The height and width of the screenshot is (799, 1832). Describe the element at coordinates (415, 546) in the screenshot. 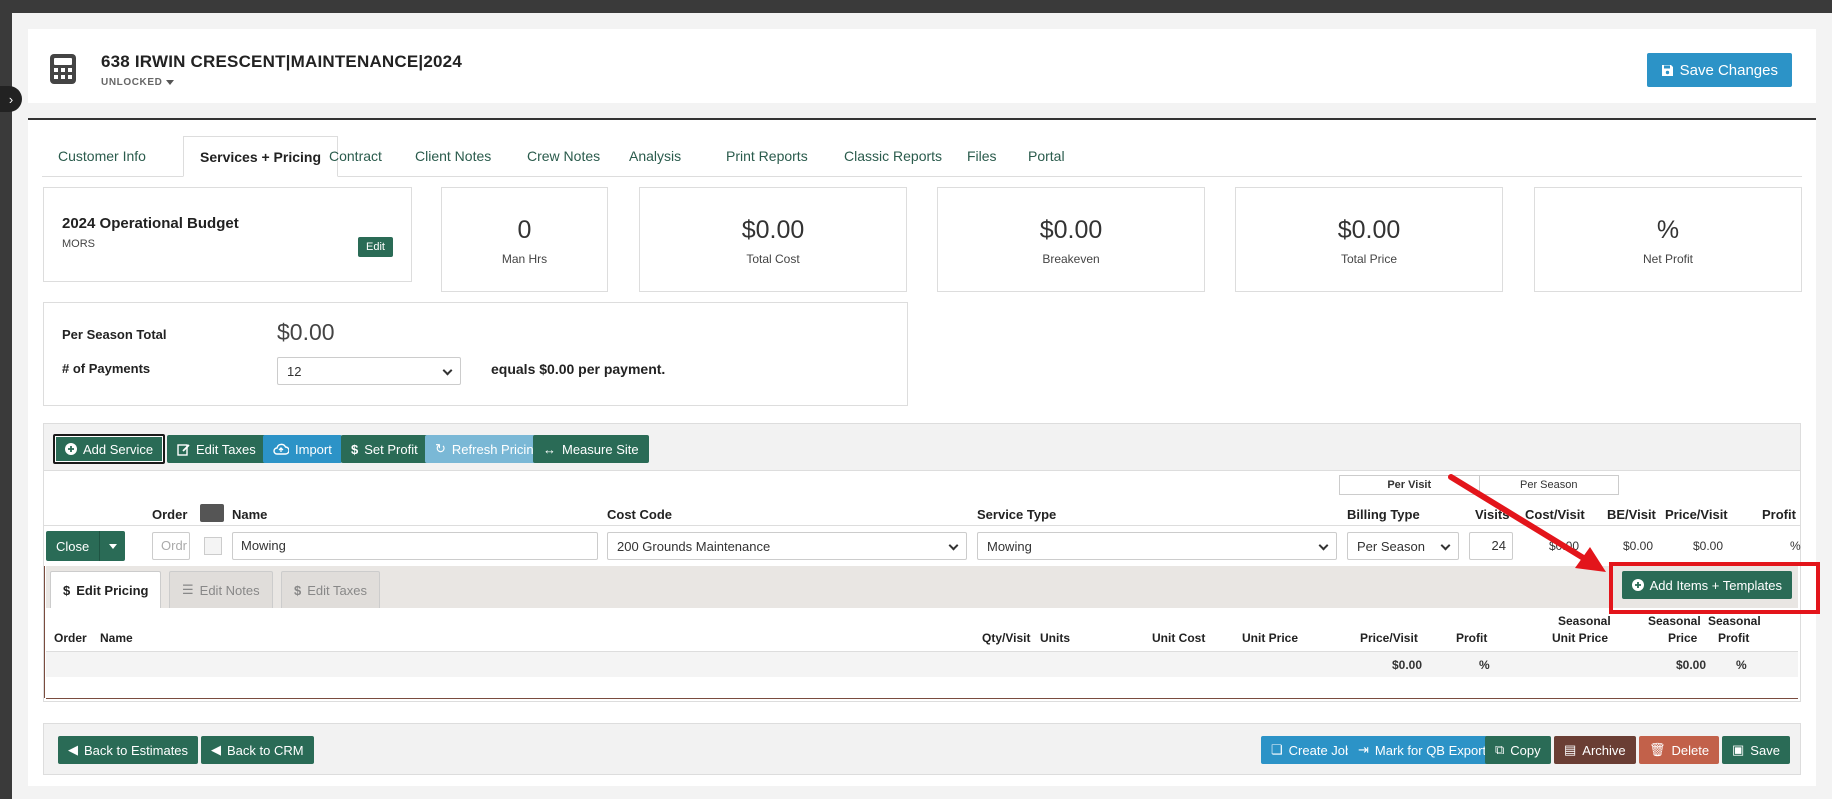

I see `service-name-input: Mowing` at that location.